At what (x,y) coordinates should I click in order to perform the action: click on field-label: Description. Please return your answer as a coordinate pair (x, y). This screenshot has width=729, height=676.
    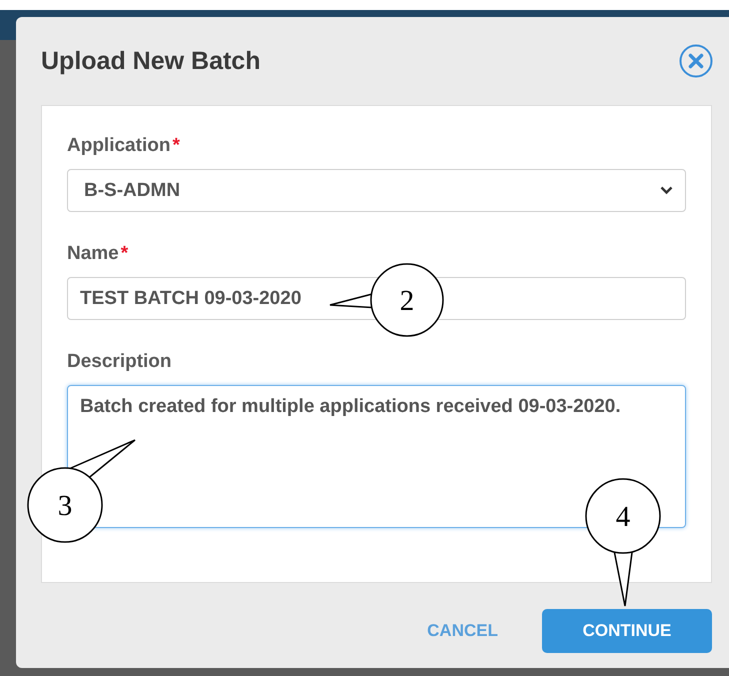
    Looking at the image, I should click on (119, 362).